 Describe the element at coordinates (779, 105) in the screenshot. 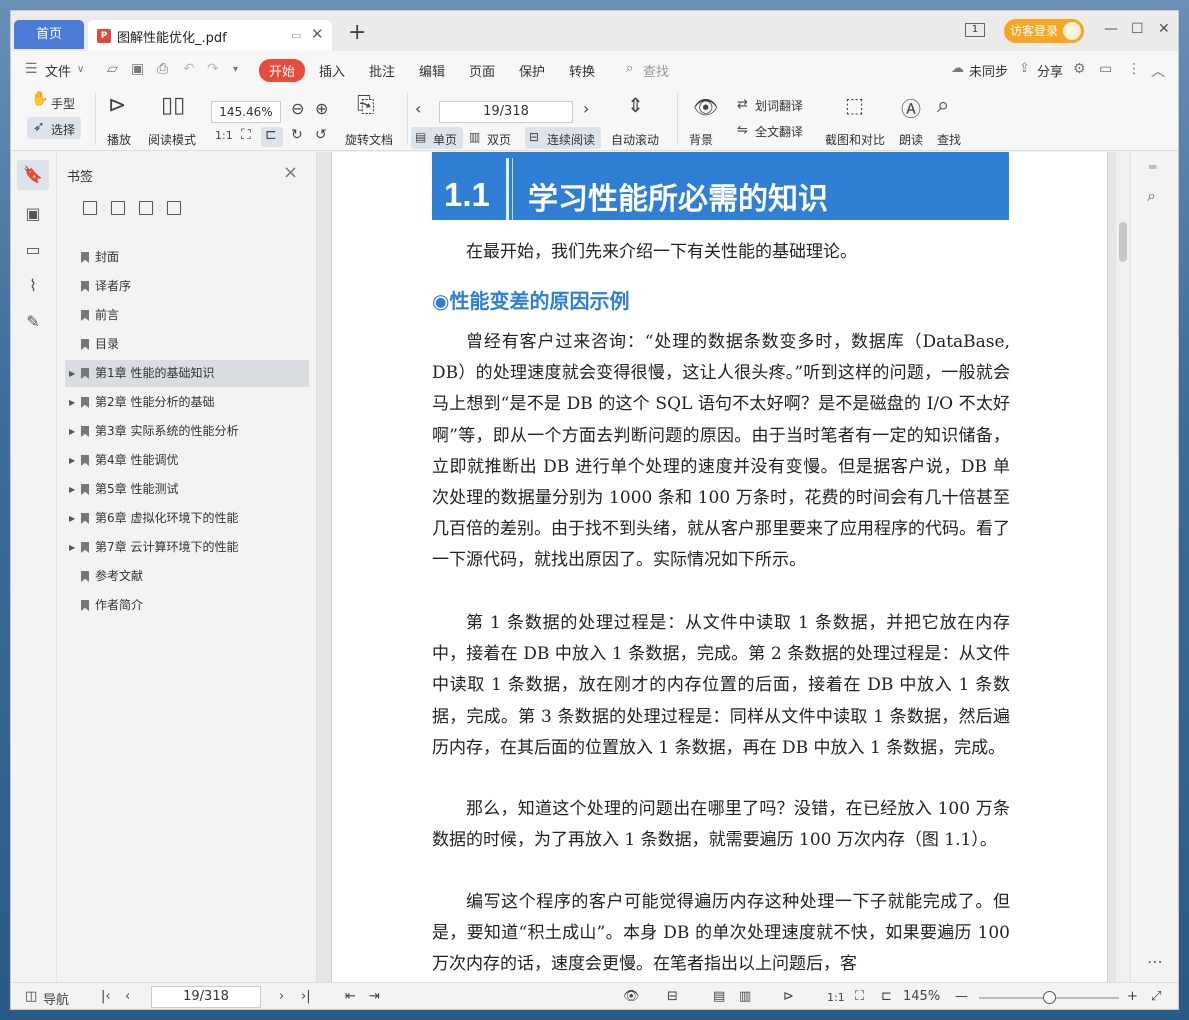

I see `word-translate-button: 划词翻译` at that location.